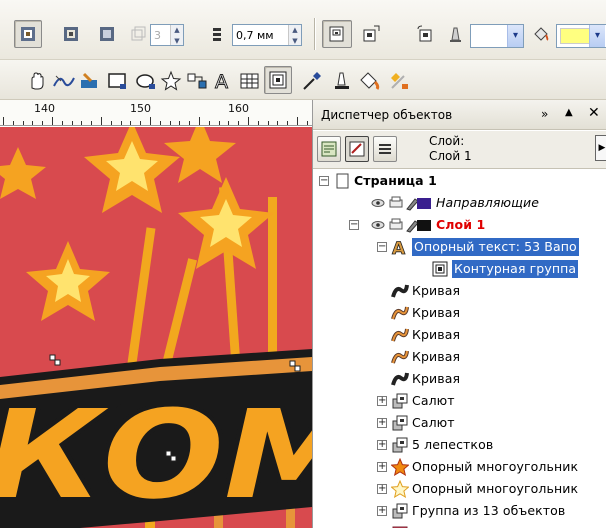 The height and width of the screenshot is (528, 606). I want to click on pan-hand-icon, so click(37, 81).